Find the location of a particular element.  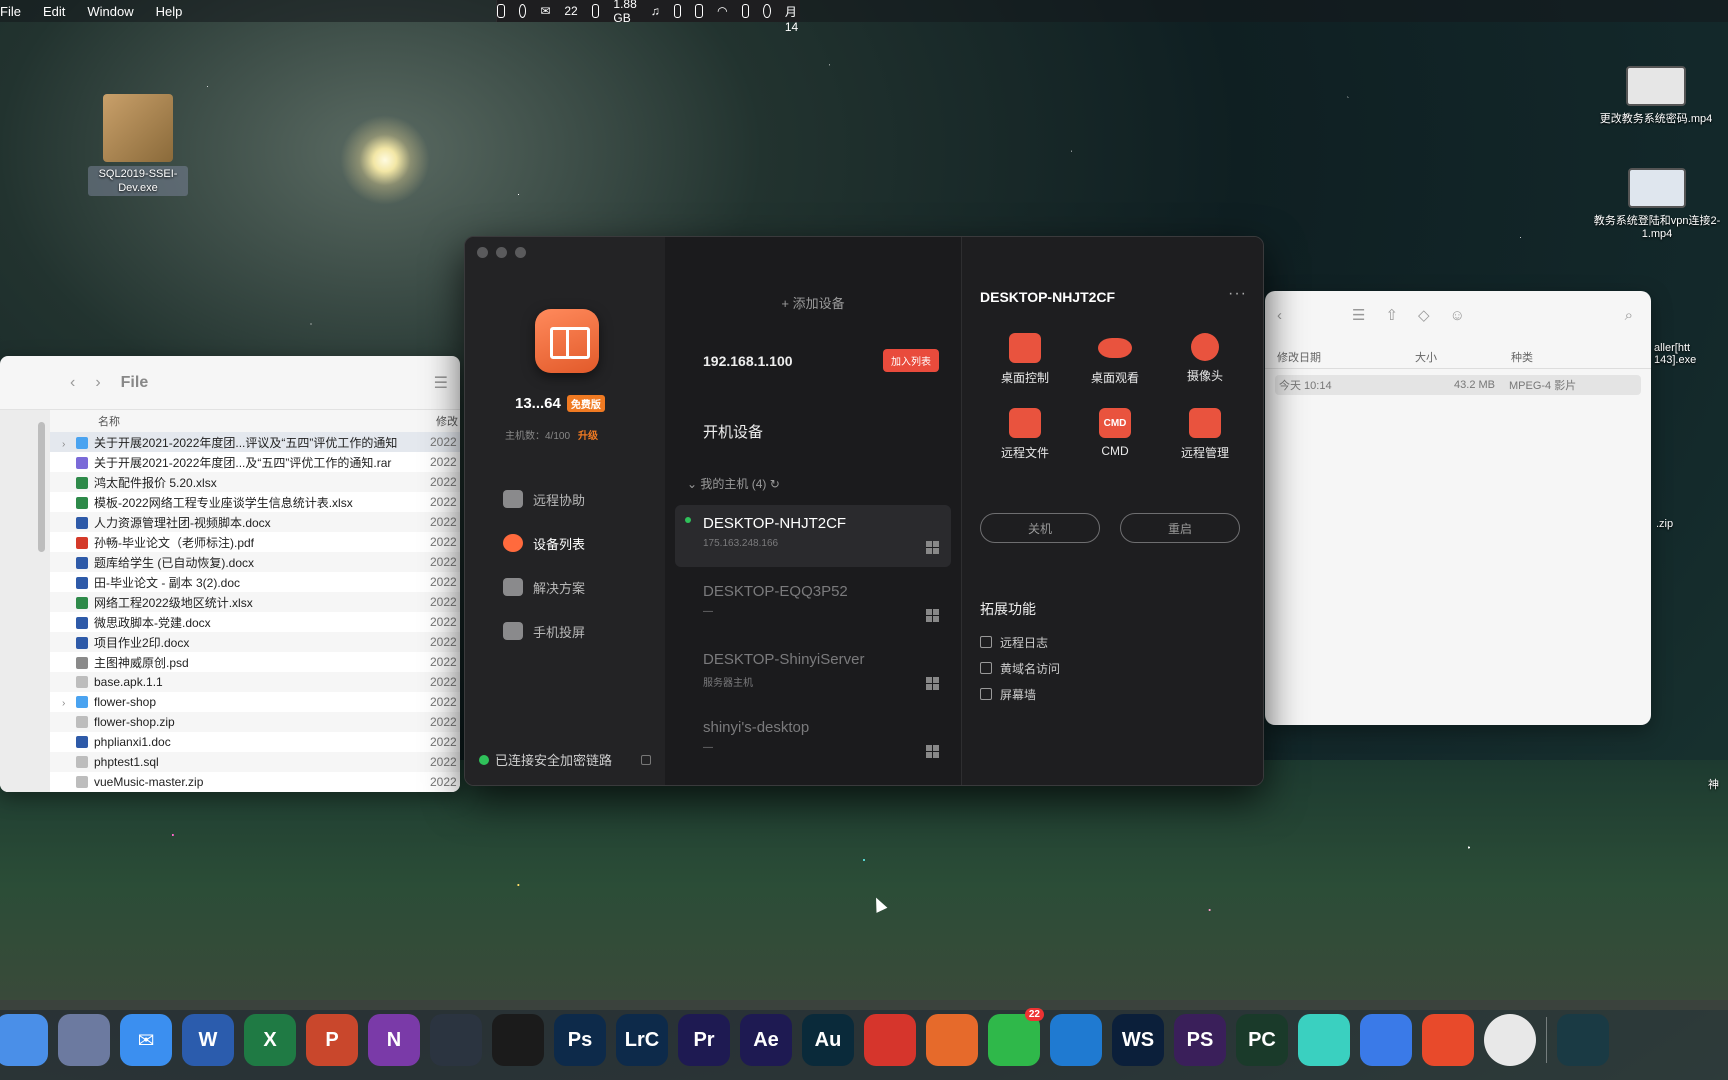

desktop-icon-video-2: 教务系统登陆和vpn连接2-1.mp4 is located at coordinates (1657, 204).